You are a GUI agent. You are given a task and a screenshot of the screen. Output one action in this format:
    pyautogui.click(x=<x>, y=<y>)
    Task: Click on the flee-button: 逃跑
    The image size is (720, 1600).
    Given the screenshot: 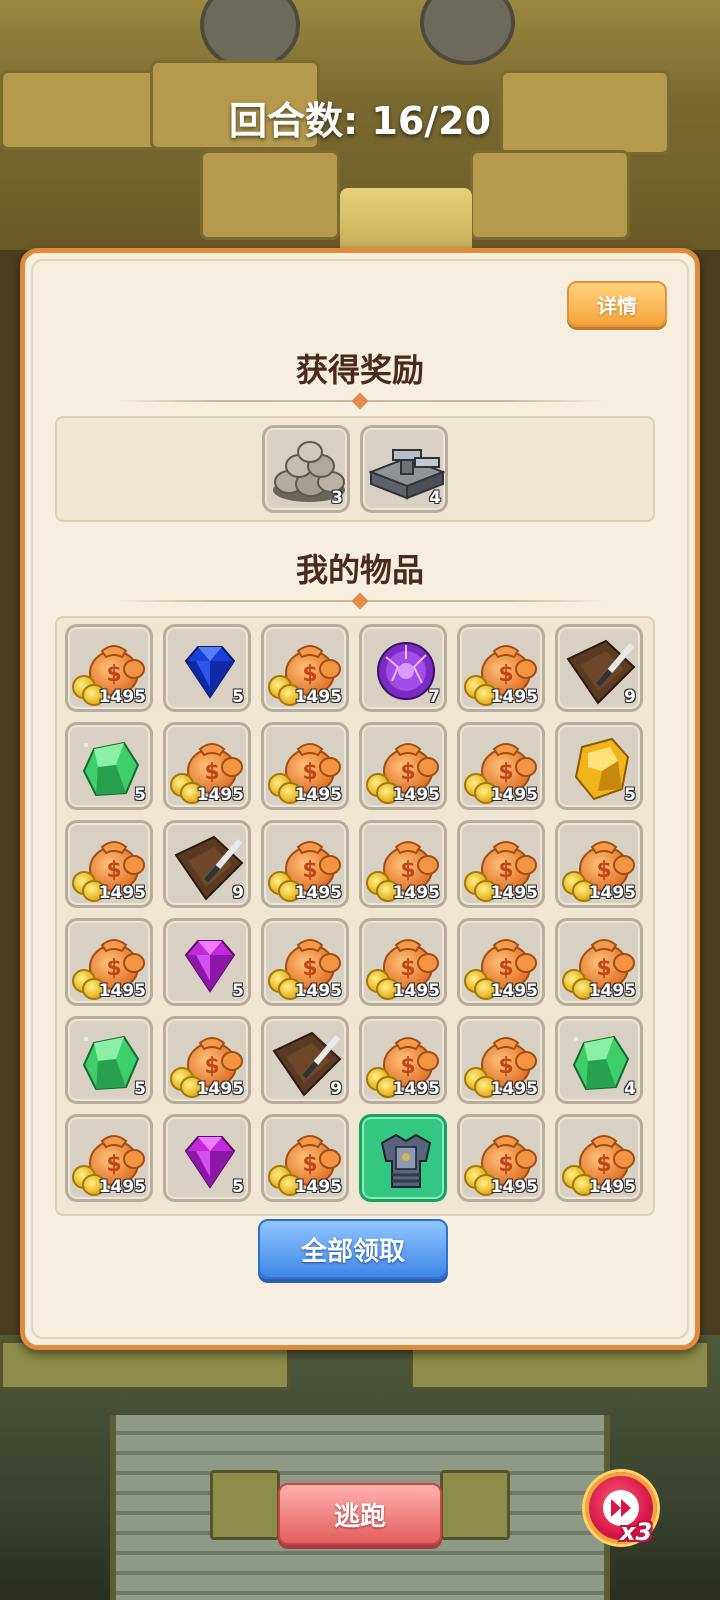 What is the action you would take?
    pyautogui.click(x=360, y=1514)
    